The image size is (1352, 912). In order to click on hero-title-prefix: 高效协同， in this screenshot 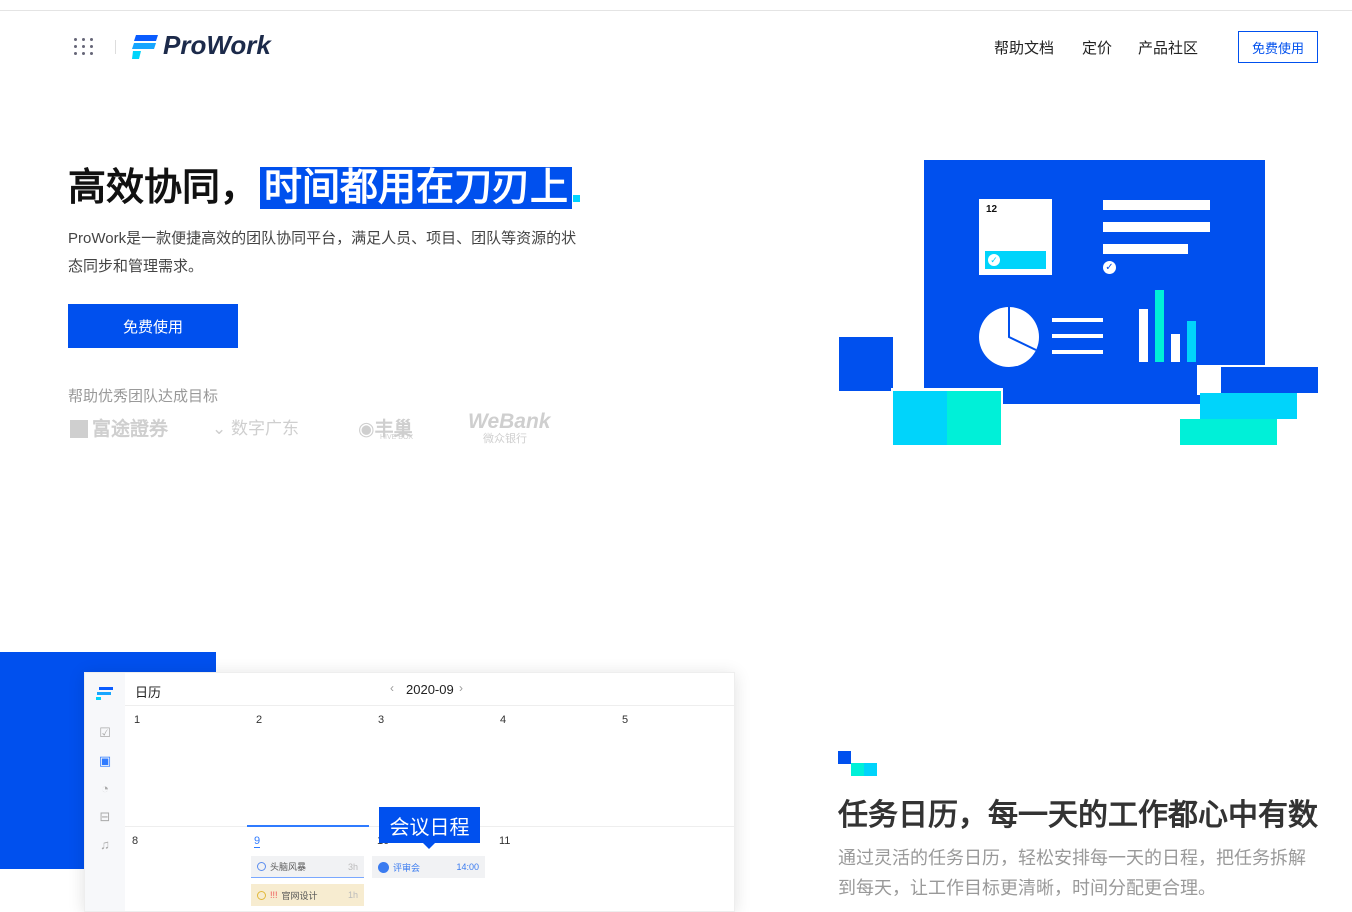, I will do `click(163, 188)`.